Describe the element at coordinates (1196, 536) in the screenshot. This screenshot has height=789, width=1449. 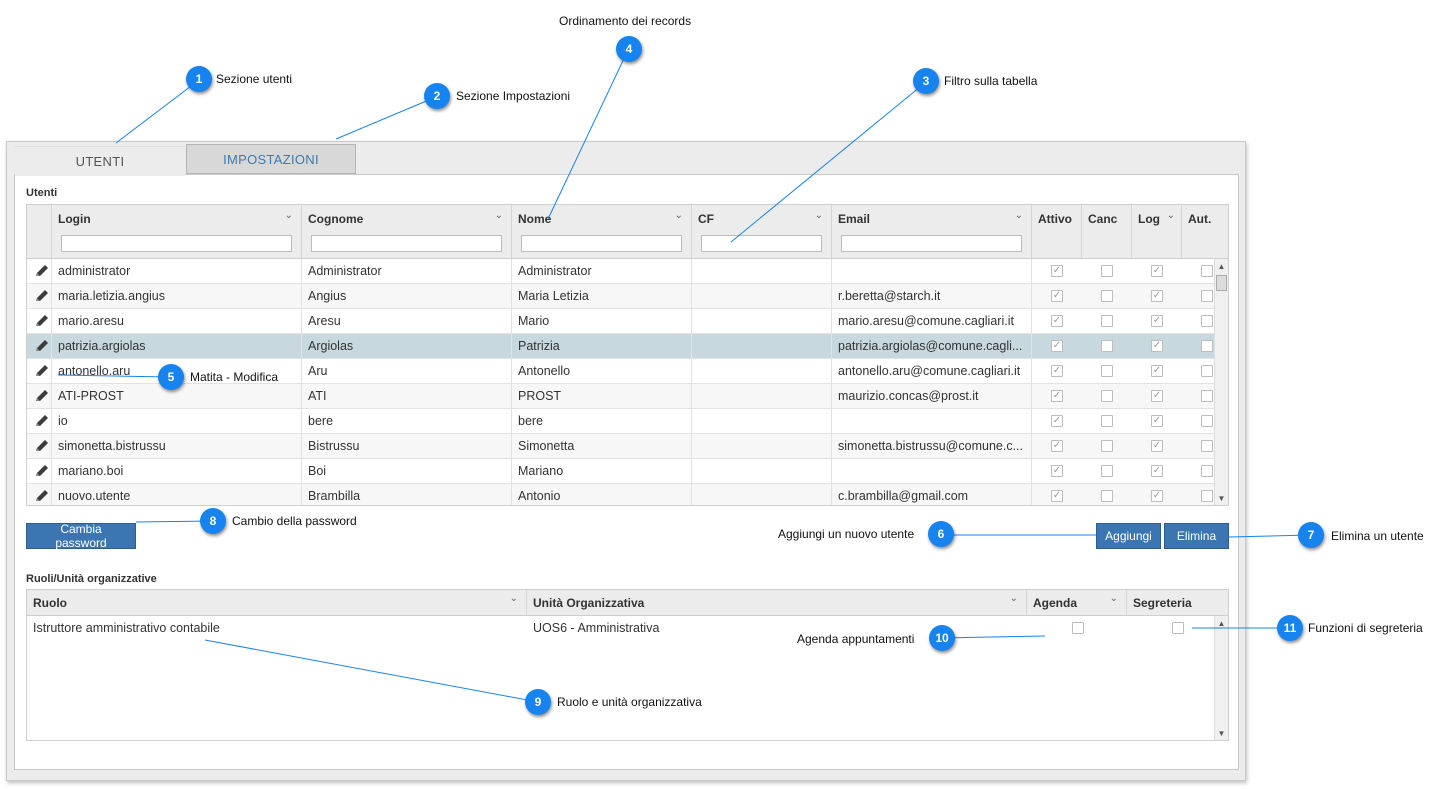
I see `delete-user-button: Elimina` at that location.